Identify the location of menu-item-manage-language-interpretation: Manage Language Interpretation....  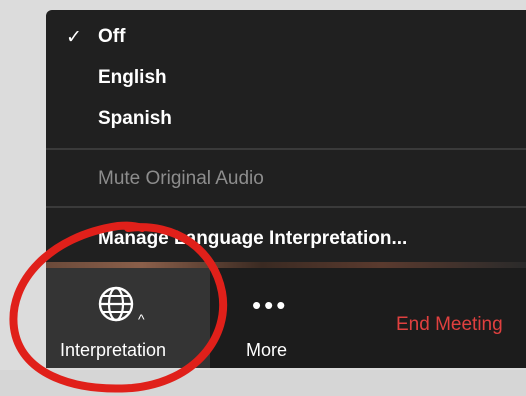
(252, 239).